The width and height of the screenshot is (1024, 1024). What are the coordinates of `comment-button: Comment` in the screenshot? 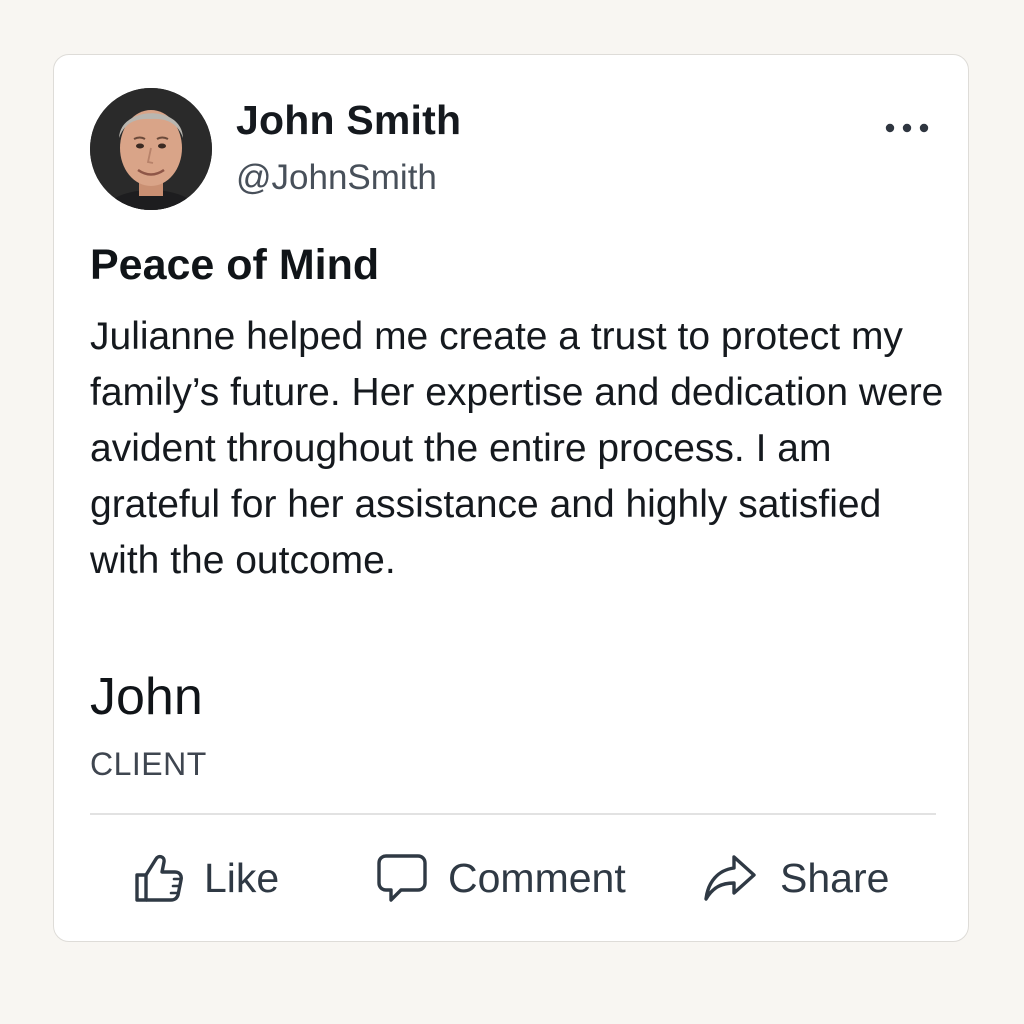 It's located at (501, 878).